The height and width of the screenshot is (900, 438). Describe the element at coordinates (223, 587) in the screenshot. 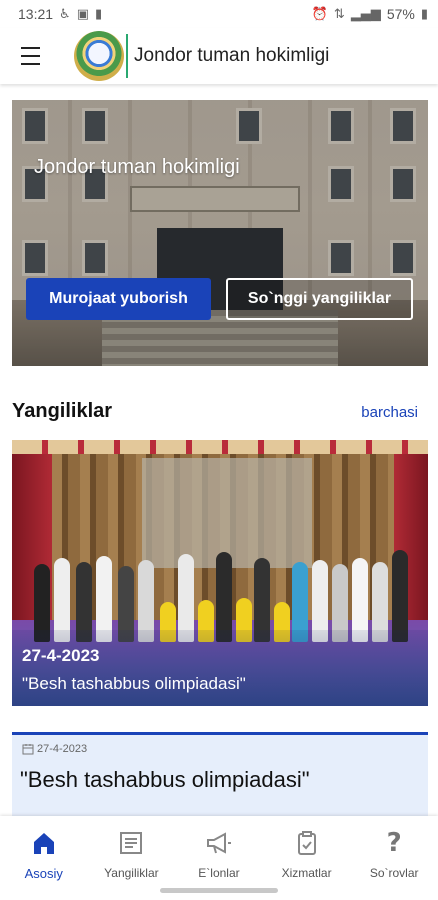

I see `news-photo-people` at that location.